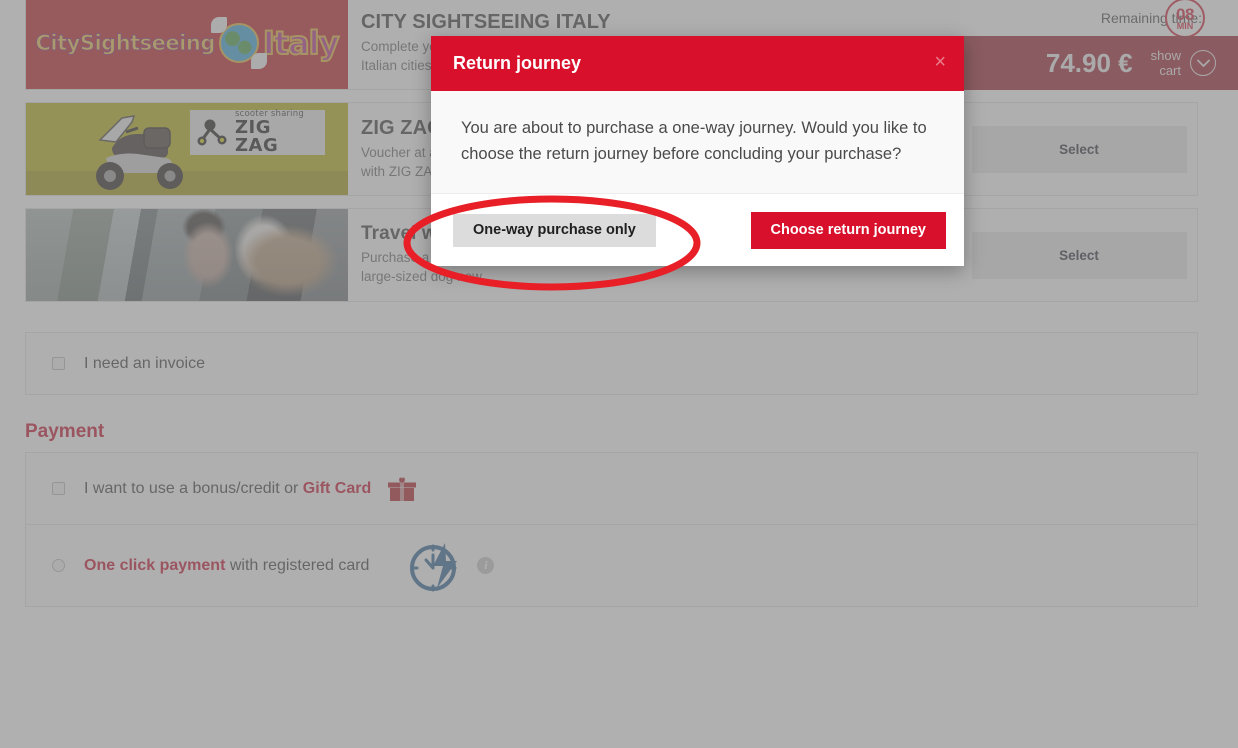  What do you see at coordinates (301, 43) in the screenshot?
I see `city-logo-word2: Italy` at bounding box center [301, 43].